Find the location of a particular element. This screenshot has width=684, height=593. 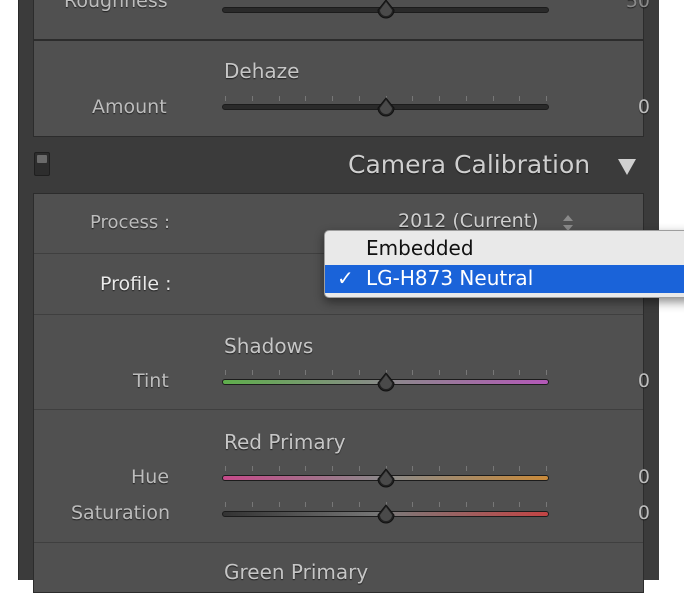

profile-dropdown-menu: Embedded ✓ LG-H873 Neutral is located at coordinates (504, 264).